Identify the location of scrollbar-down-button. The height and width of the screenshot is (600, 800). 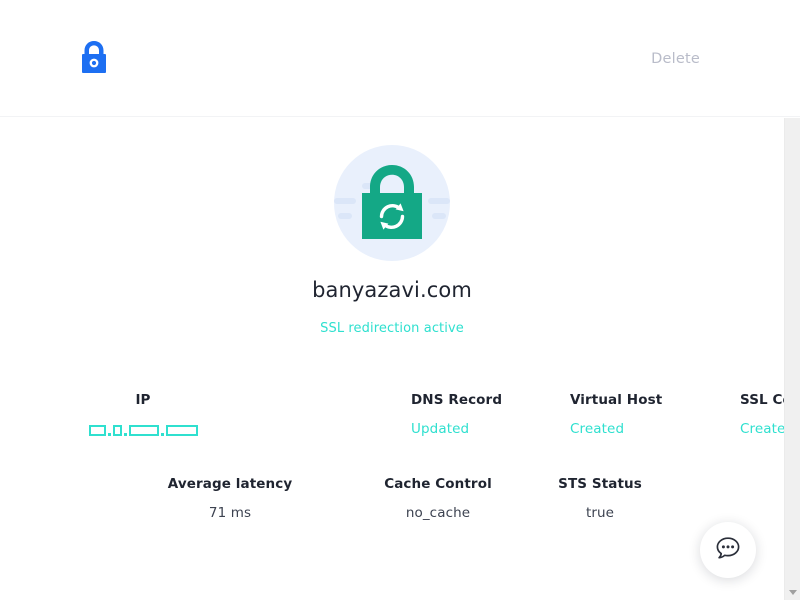
(792, 592).